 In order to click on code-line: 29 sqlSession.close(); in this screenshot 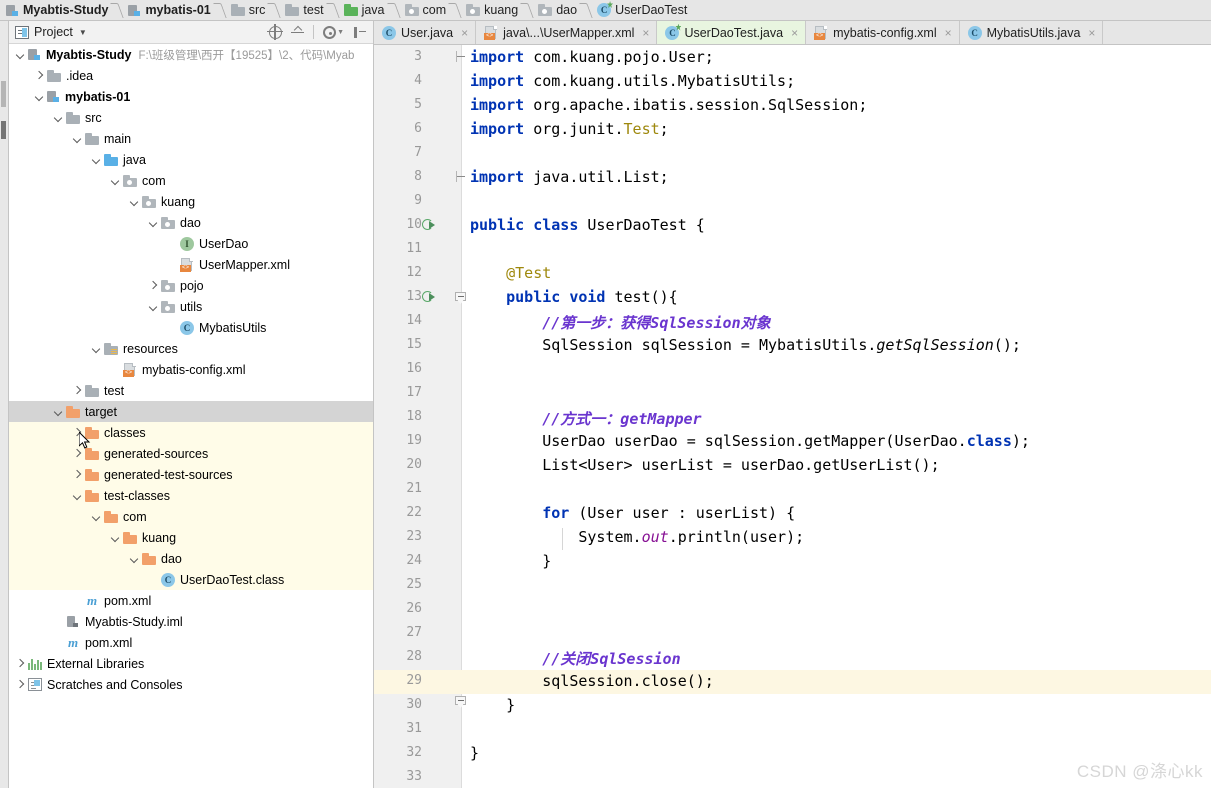, I will do `click(792, 682)`.